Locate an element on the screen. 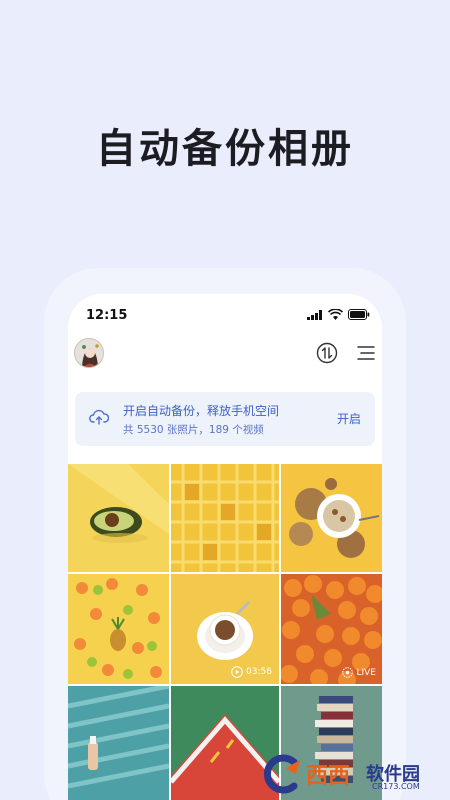 This screenshot has height=800, width=450. sync-button is located at coordinates (327, 353).